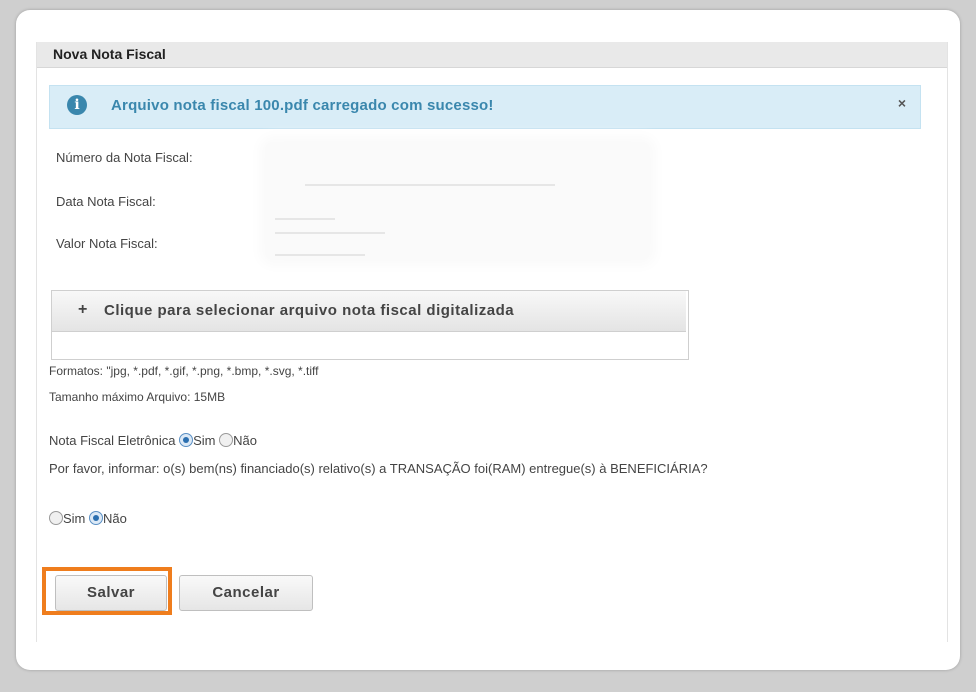 The height and width of the screenshot is (692, 976). Describe the element at coordinates (492, 55) in the screenshot. I see `dialog-title: Nova Nota Fiscal` at that location.